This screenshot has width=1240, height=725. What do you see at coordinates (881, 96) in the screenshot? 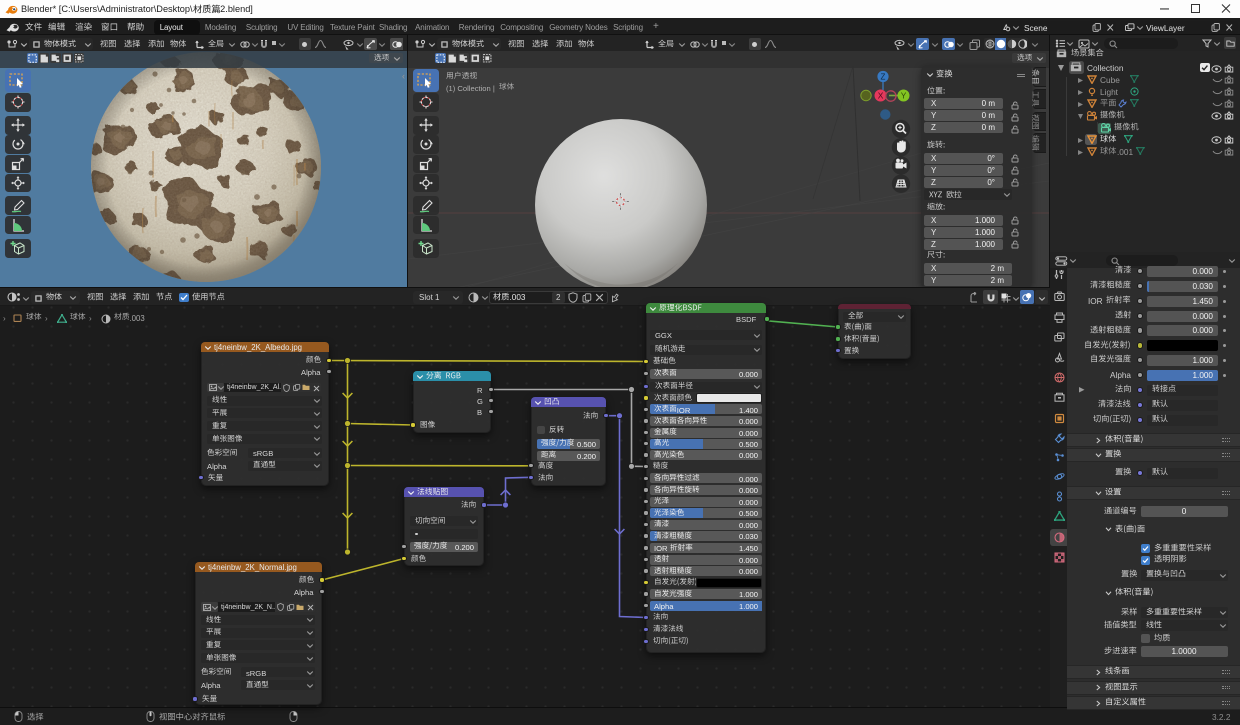
I see `svg-text: X` at bounding box center [881, 96].